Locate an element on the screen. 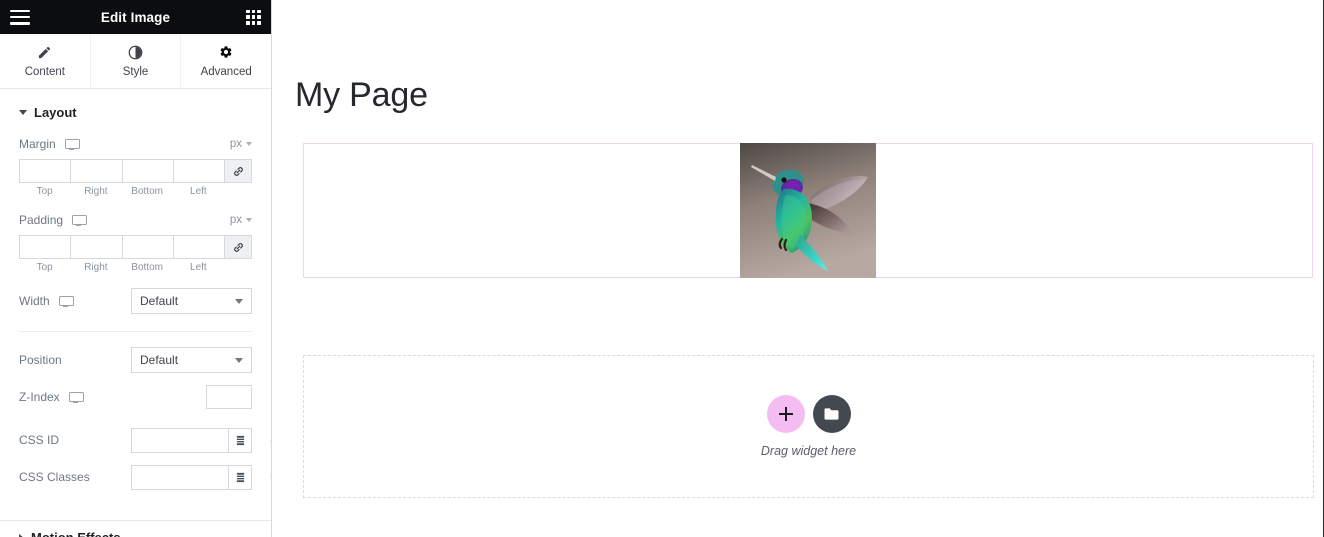  control-position: Position Default is located at coordinates (135, 360).